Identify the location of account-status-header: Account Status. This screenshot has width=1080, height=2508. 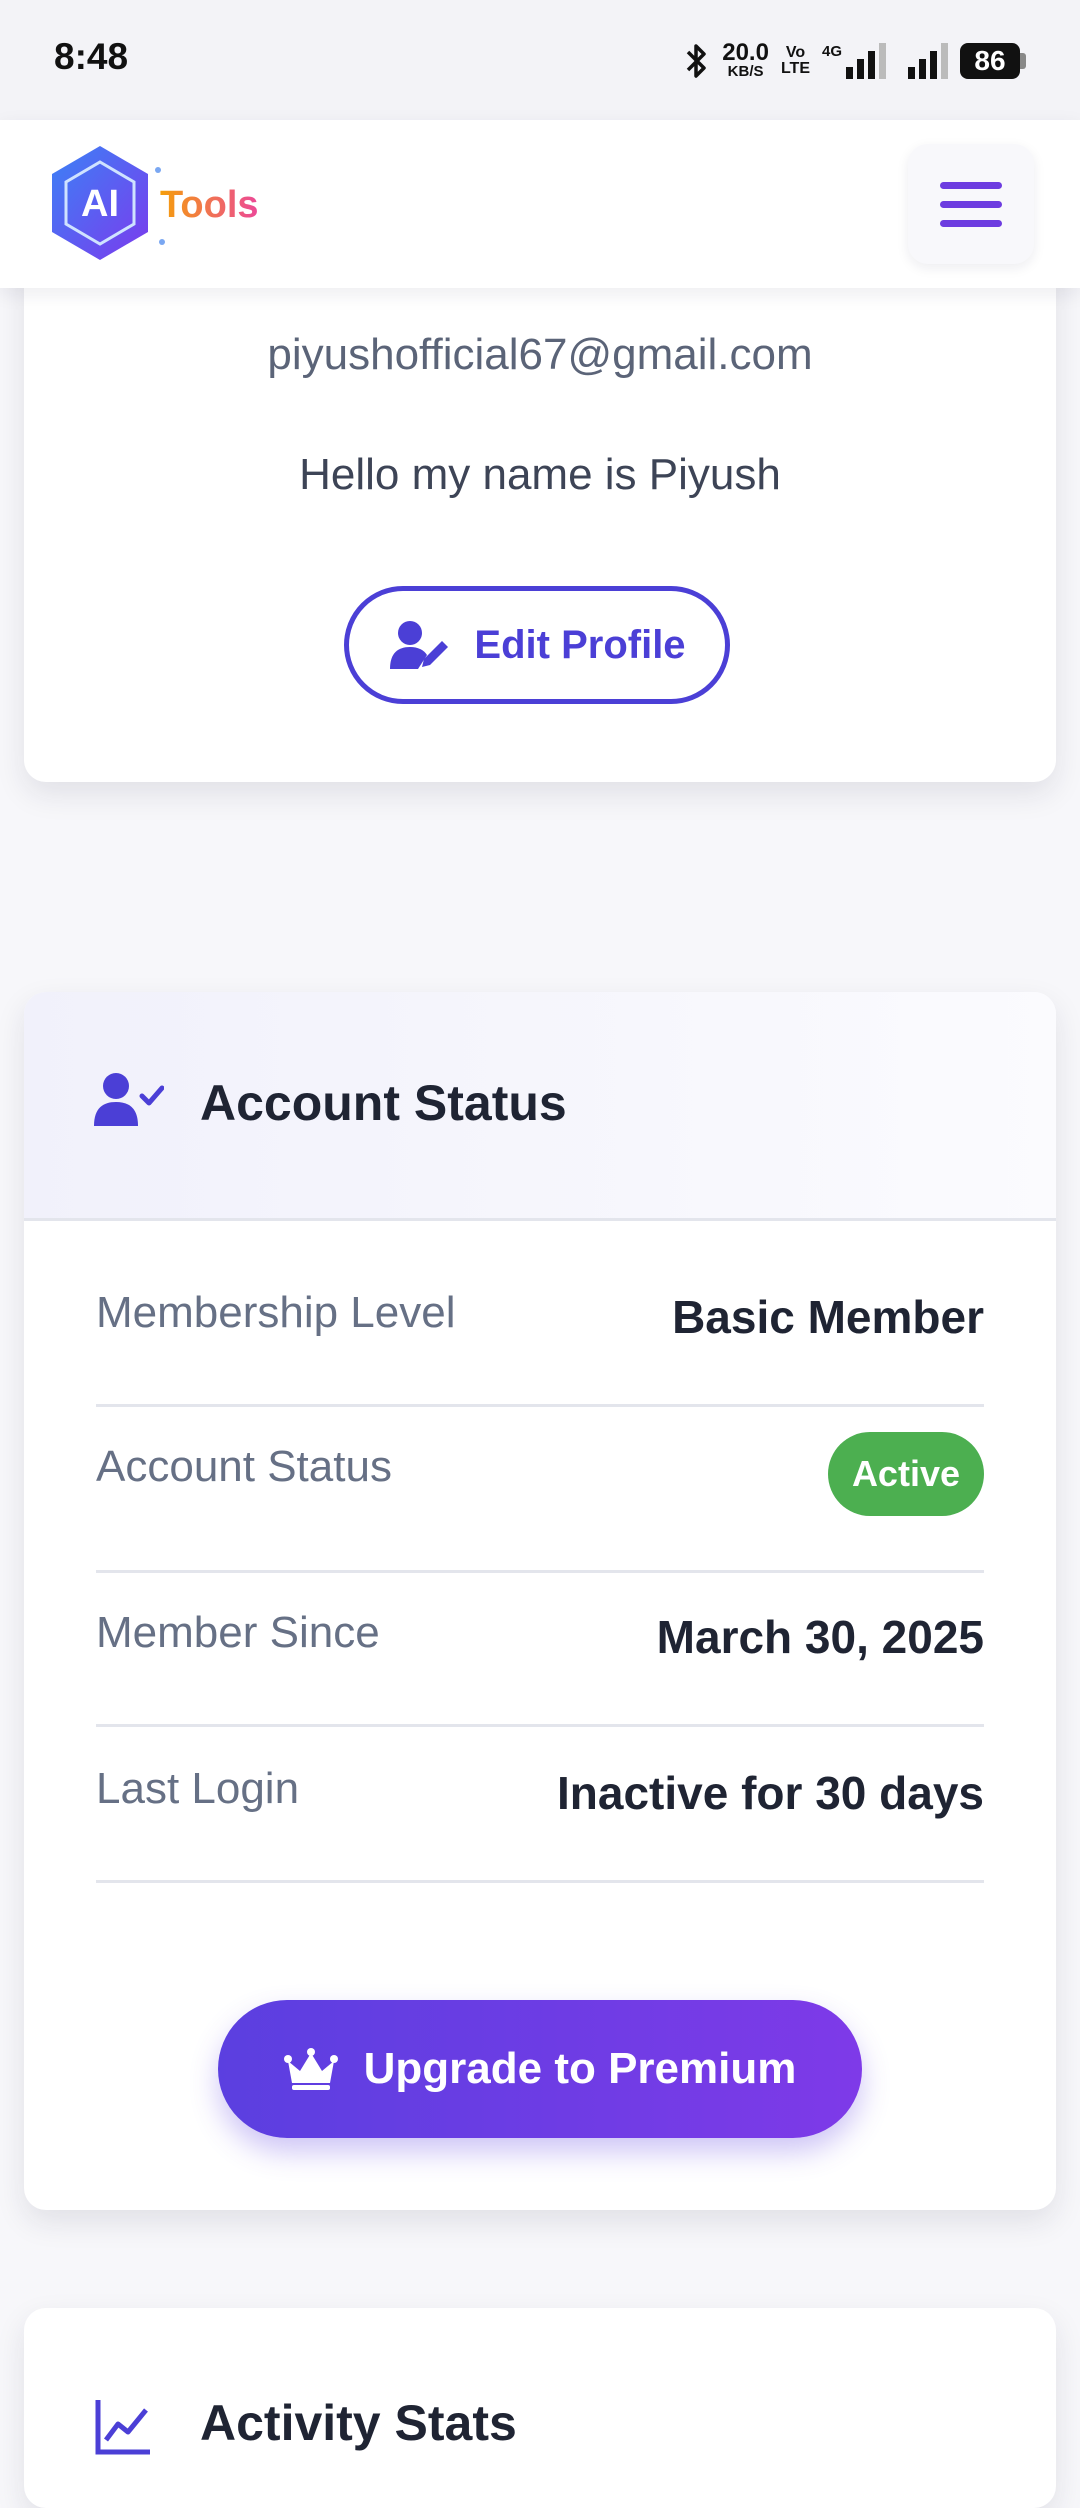
(540, 1106).